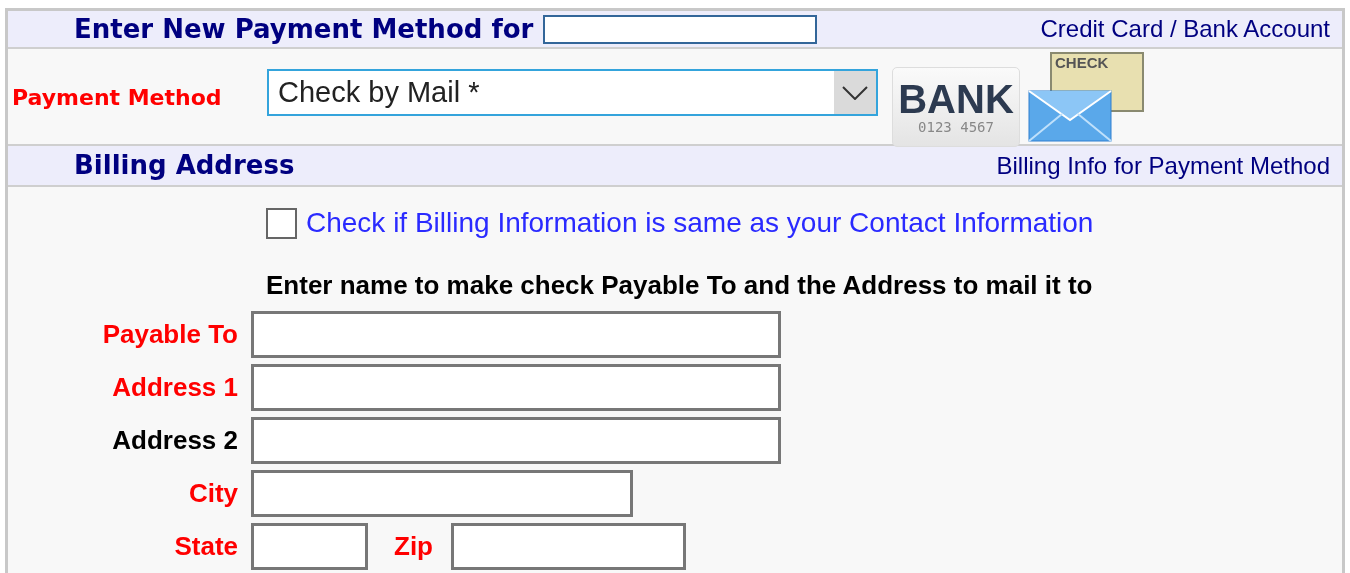 This screenshot has width=1350, height=573. I want to click on checkbox-label: Check if Billing Information is same as your Contact Information, so click(700, 223).